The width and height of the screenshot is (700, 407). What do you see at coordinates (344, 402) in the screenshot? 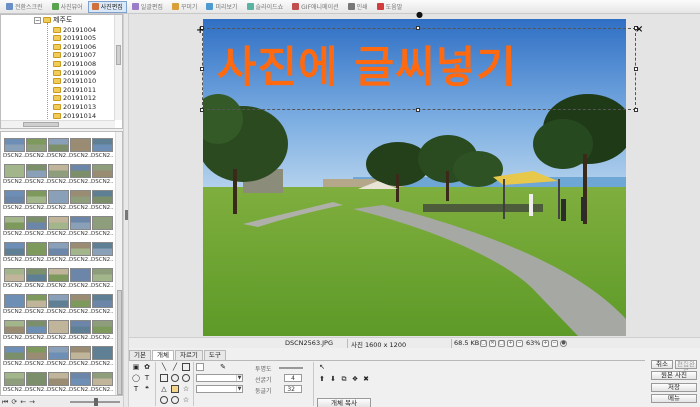
I see `object-copy-button: 개체 복사` at bounding box center [344, 402].